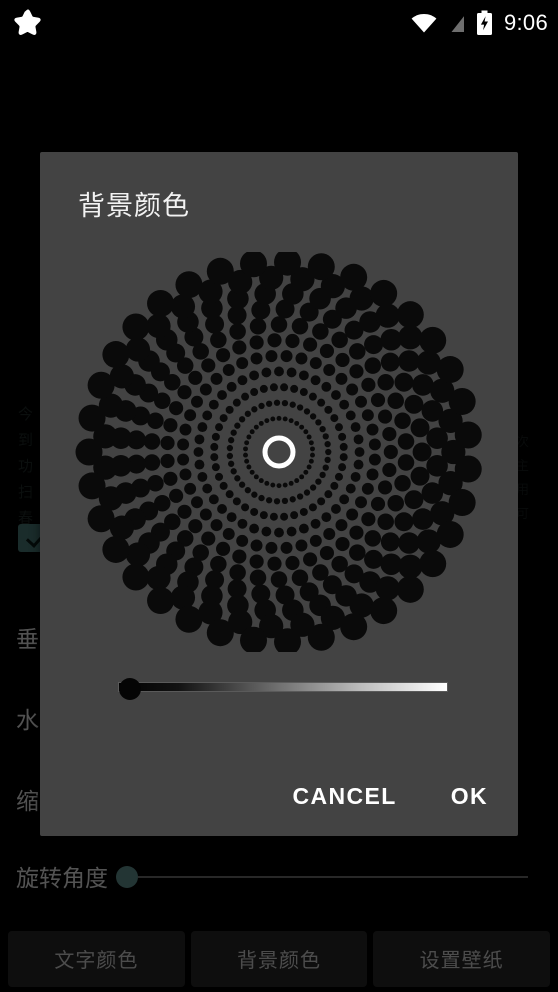 Image resolution: width=558 pixels, height=992 pixels. I want to click on wifi-icon, so click(424, 23).